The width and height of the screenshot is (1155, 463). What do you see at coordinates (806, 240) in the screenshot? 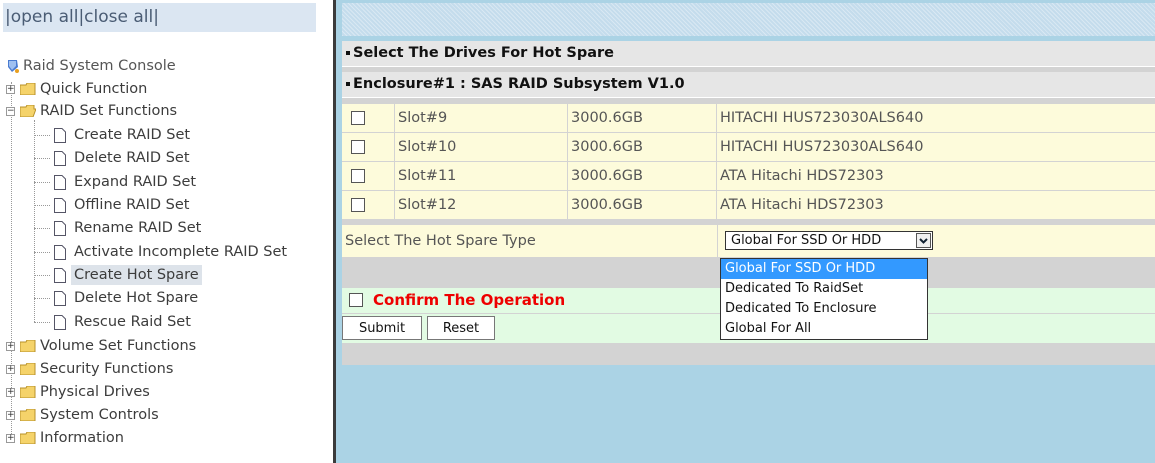
I see `hot-spare-type-value: Global For SSD Or HDD` at bounding box center [806, 240].